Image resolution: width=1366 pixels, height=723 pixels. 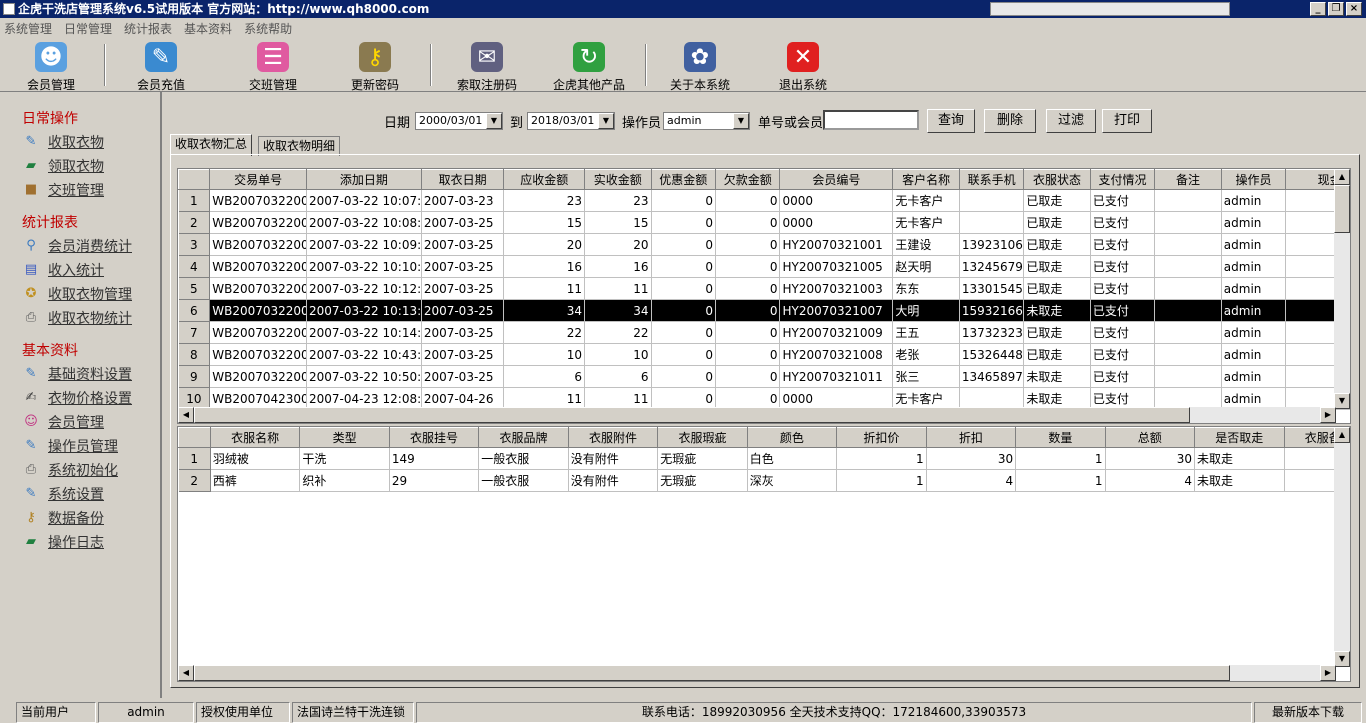 What do you see at coordinates (77, 398) in the screenshot?
I see `sidebar-item-price-settings: ✍ 衣物价格设置` at bounding box center [77, 398].